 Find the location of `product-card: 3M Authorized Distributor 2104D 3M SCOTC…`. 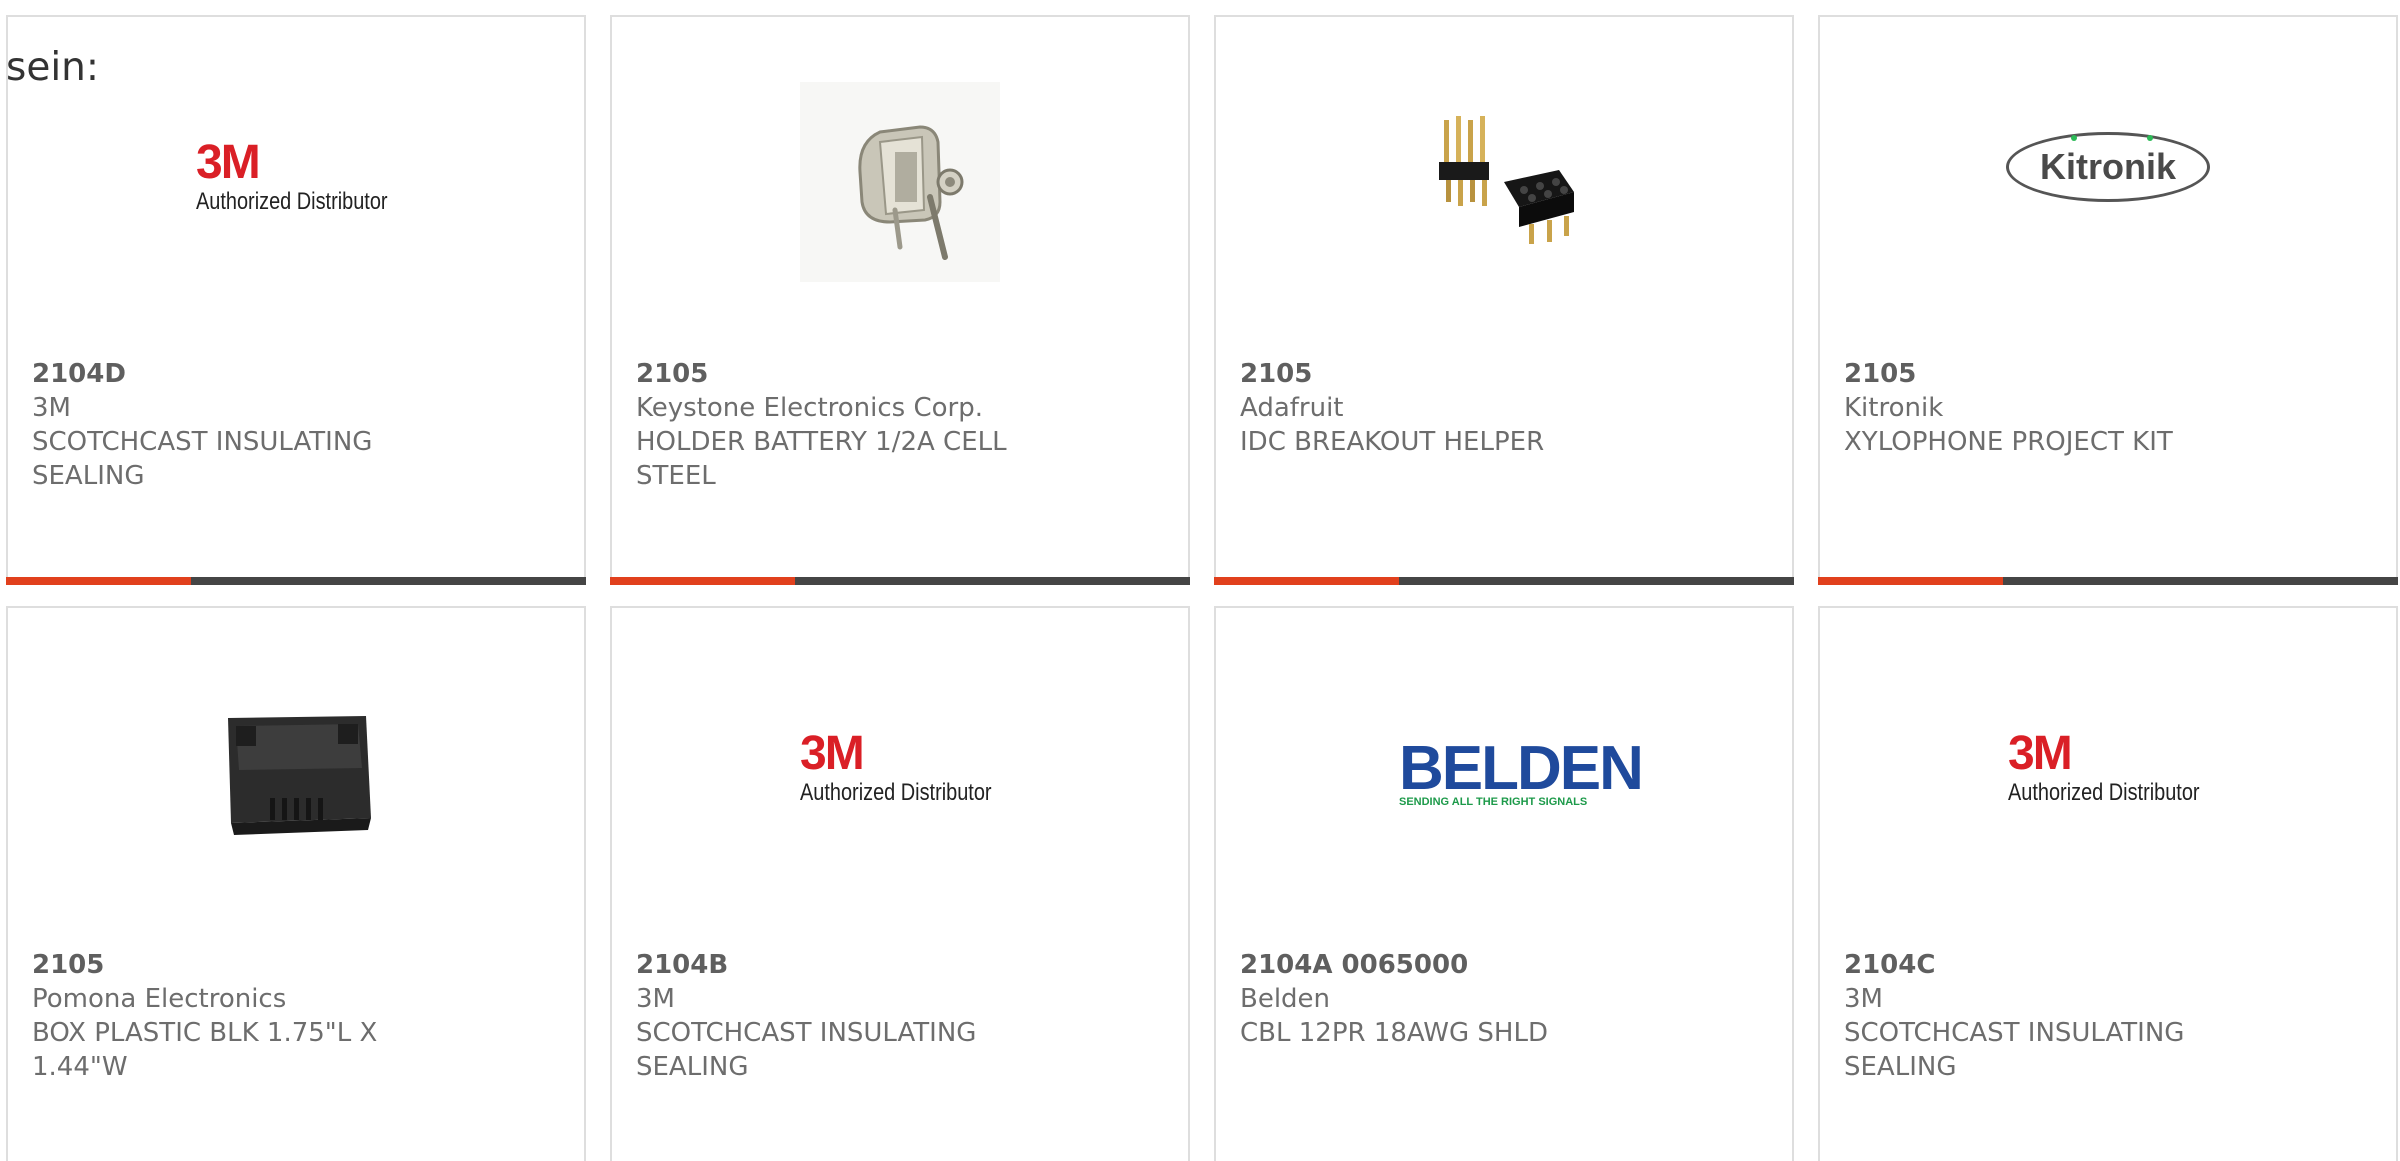

product-card: 3M Authorized Distributor 2104D 3M SCOTC… is located at coordinates (296, 300).